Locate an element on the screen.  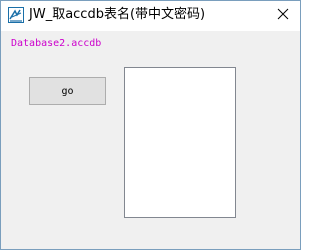
close-icon is located at coordinates (283, 16).